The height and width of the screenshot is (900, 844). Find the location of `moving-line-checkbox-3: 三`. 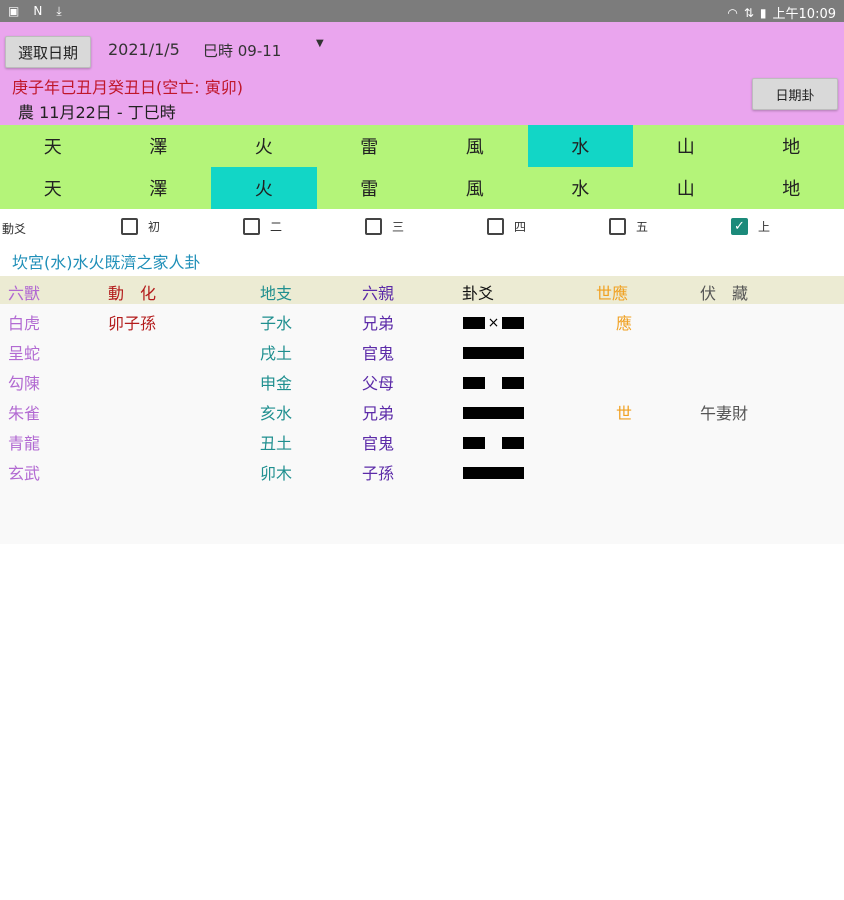

moving-line-checkbox-3: 三 is located at coordinates (384, 226).